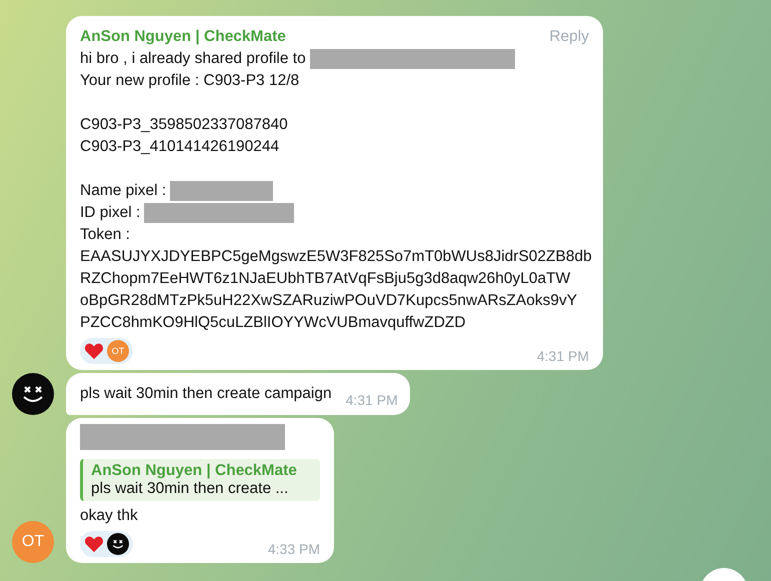 This screenshot has height=581, width=771. What do you see at coordinates (110, 213) in the screenshot?
I see `message-text: ID pixel :` at bounding box center [110, 213].